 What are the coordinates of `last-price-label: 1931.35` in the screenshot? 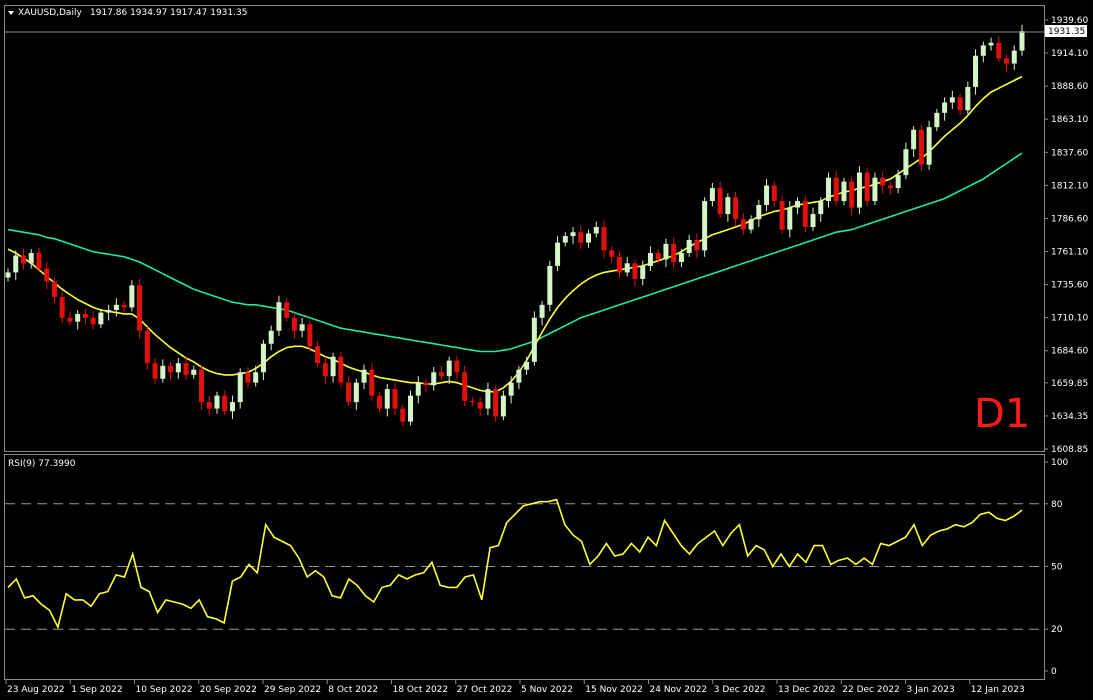 It's located at (1066, 31).